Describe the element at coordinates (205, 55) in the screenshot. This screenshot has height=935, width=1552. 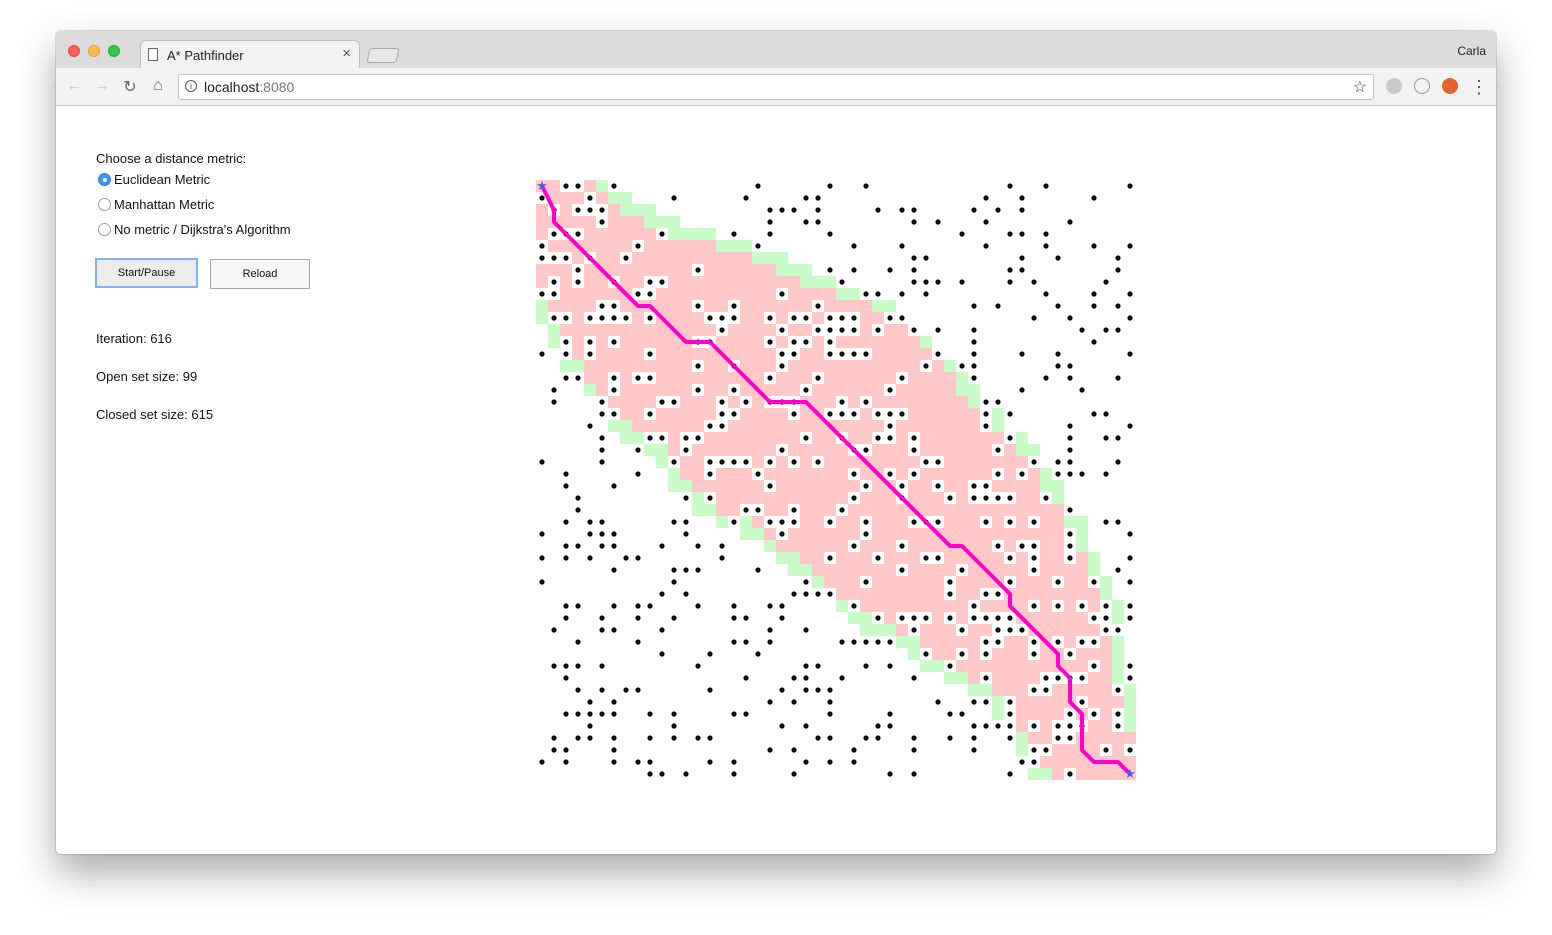
I see `tab-title: A* Pathfinder` at that location.